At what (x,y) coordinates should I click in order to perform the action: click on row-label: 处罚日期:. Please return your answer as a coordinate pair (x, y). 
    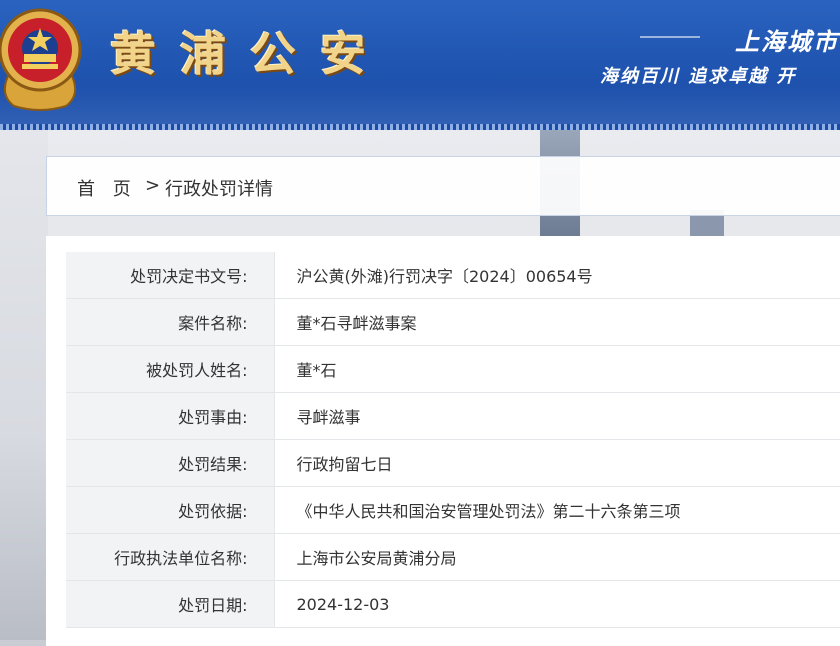
    Looking at the image, I should click on (170, 604).